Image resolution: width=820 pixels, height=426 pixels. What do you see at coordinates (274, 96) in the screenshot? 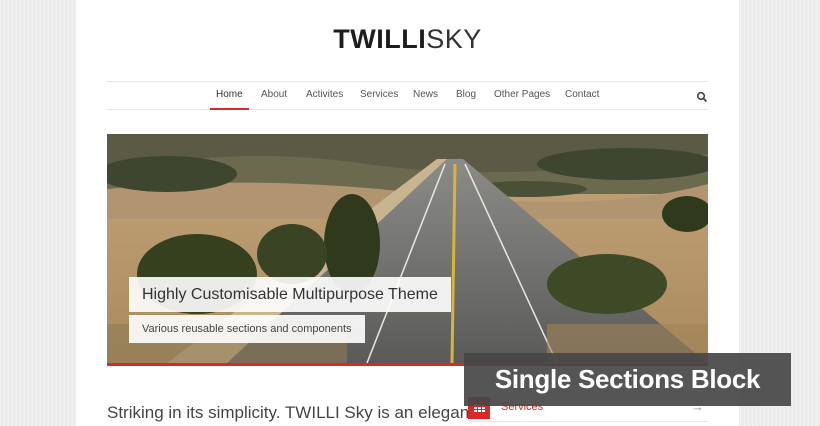
I see `nav-item-about: About` at bounding box center [274, 96].